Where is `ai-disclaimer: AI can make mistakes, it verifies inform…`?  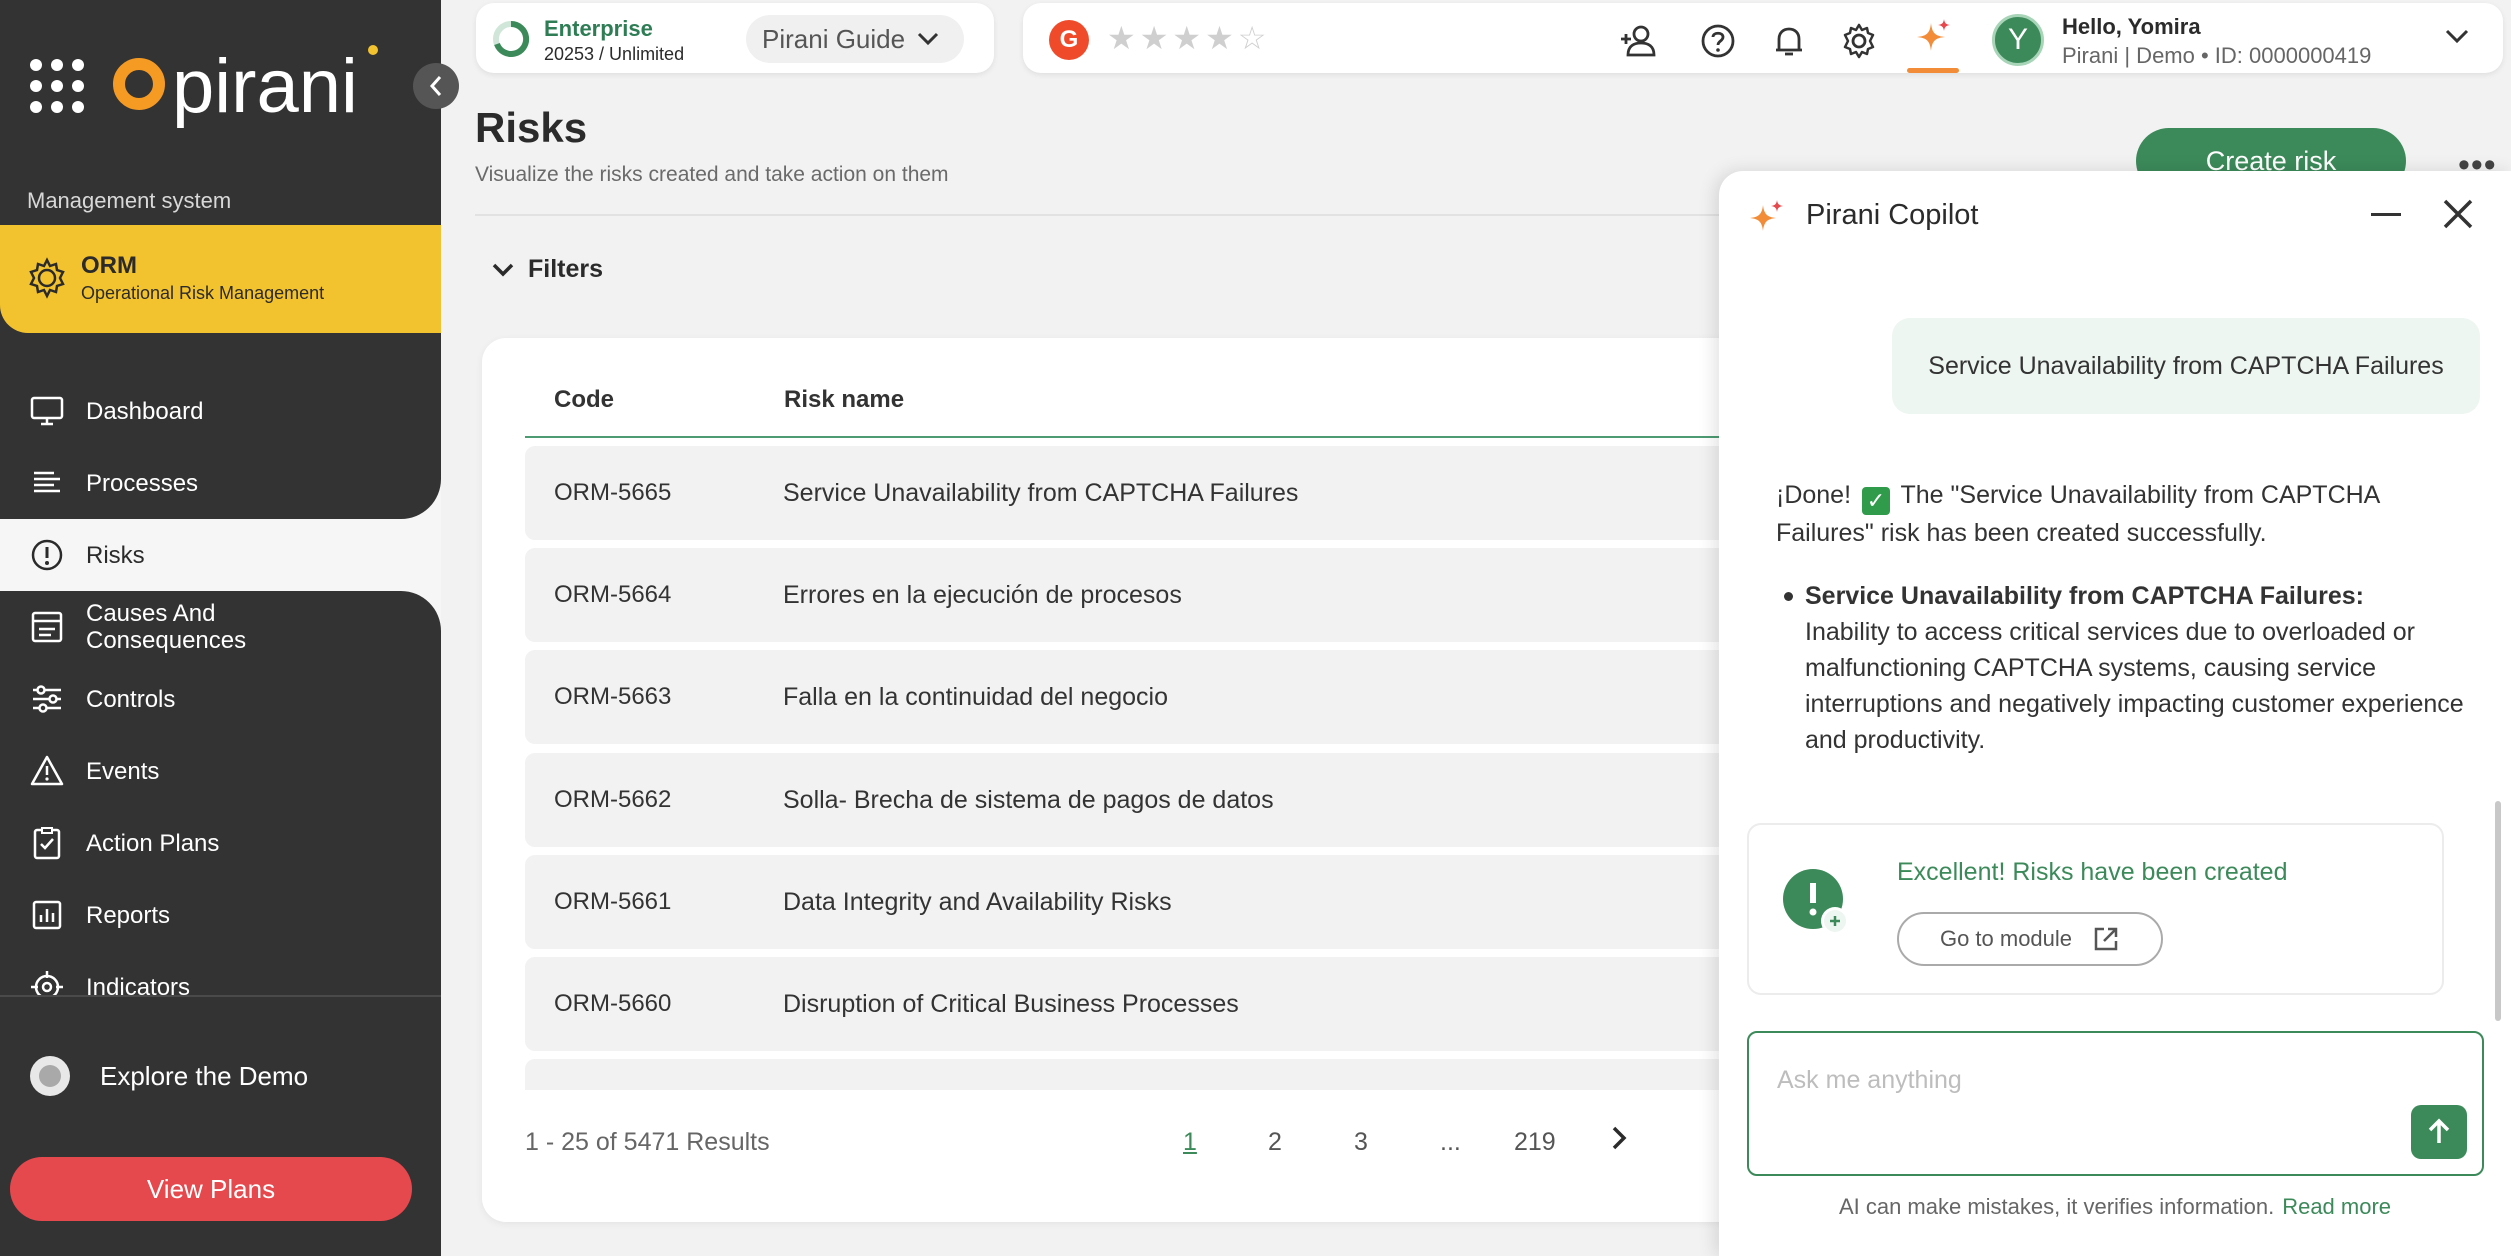 ai-disclaimer: AI can make mistakes, it verifies inform… is located at coordinates (2115, 1207).